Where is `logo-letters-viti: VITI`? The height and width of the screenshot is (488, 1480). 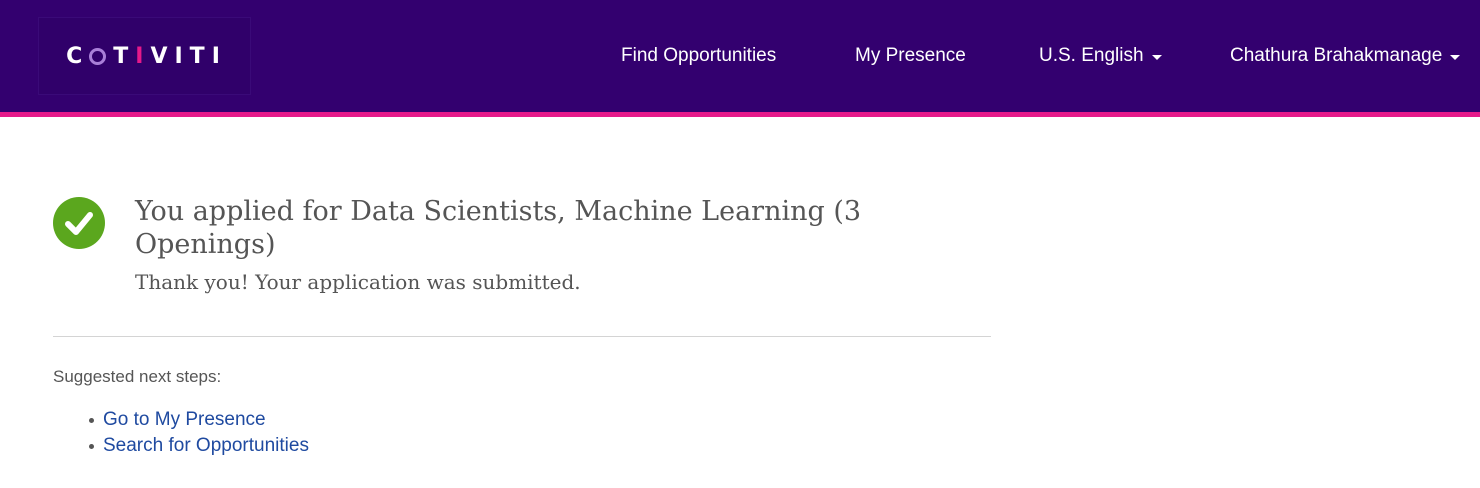
logo-letters-viti: VITI is located at coordinates (188, 56).